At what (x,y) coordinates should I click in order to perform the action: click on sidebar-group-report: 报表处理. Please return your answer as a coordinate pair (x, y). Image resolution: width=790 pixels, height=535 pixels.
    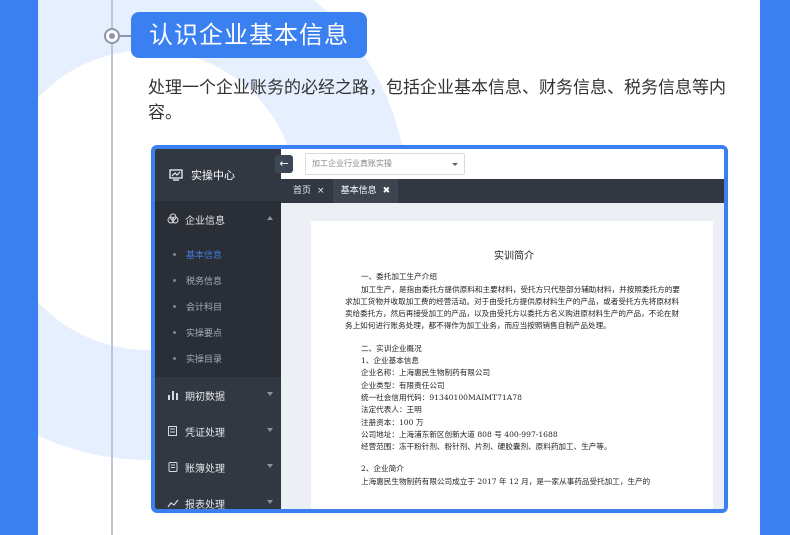
    Looking at the image, I should click on (218, 498).